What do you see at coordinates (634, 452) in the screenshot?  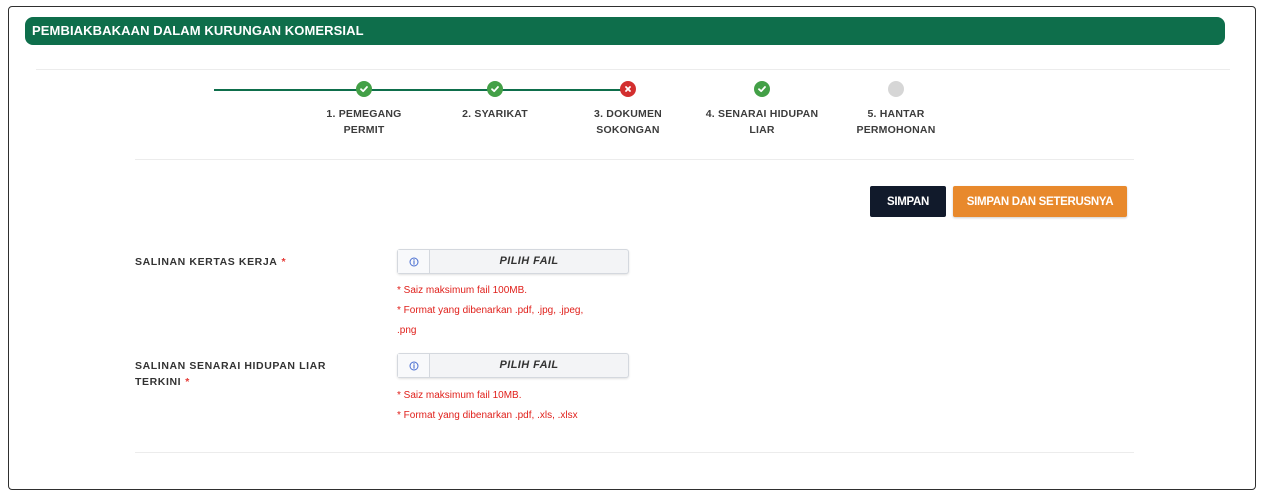 I see `form-bottom-divider` at bounding box center [634, 452].